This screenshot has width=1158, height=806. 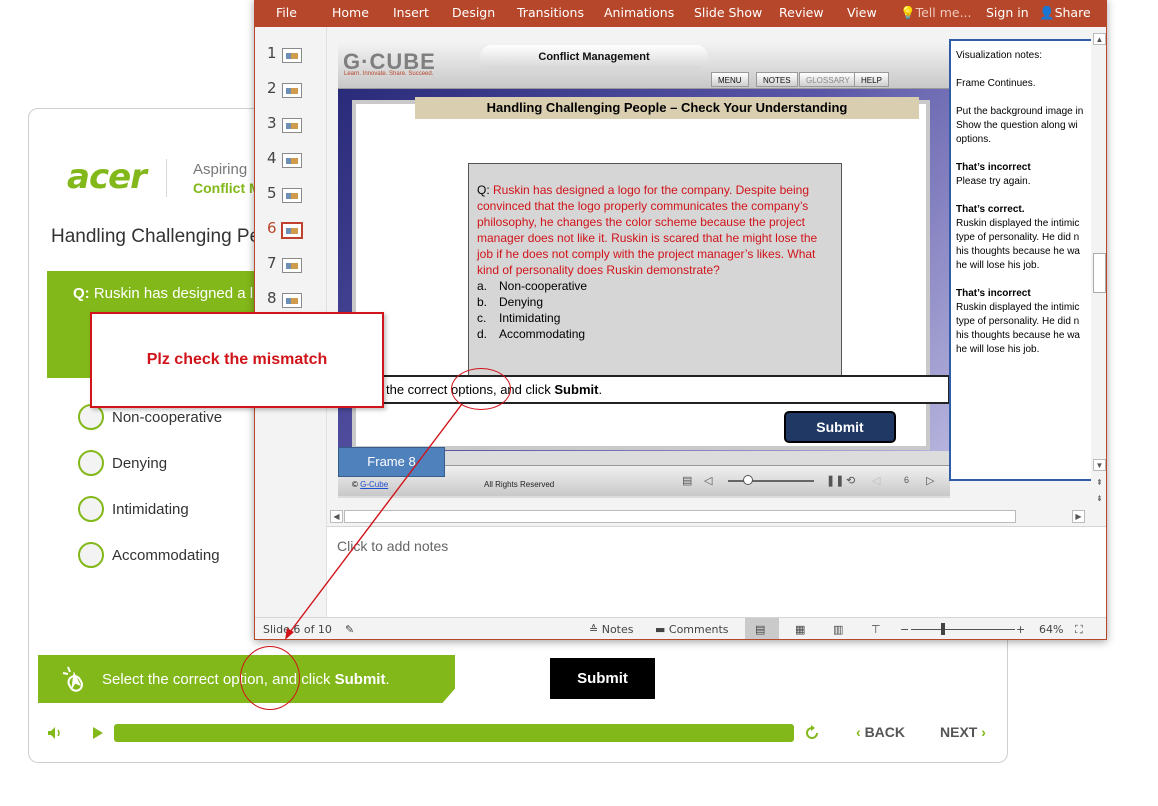 What do you see at coordinates (800, 629) in the screenshot?
I see `slide-sorter-icon: ▦` at bounding box center [800, 629].